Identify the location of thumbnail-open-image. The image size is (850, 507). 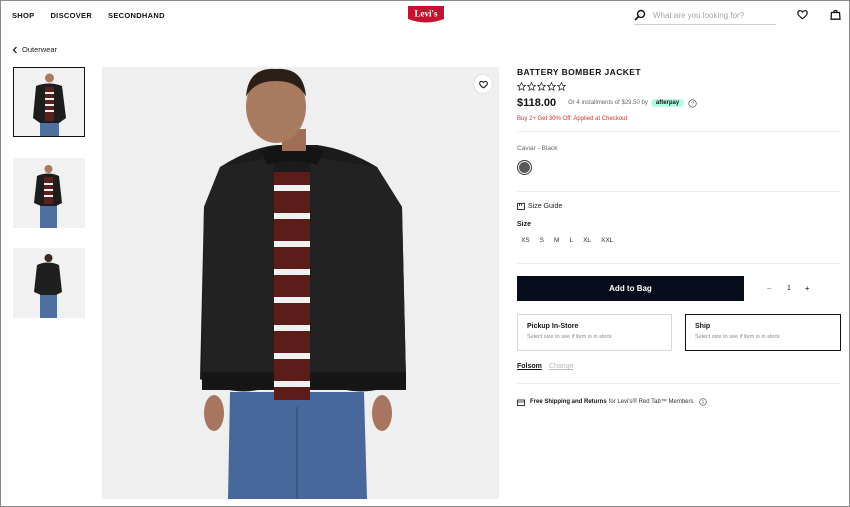
(49, 193).